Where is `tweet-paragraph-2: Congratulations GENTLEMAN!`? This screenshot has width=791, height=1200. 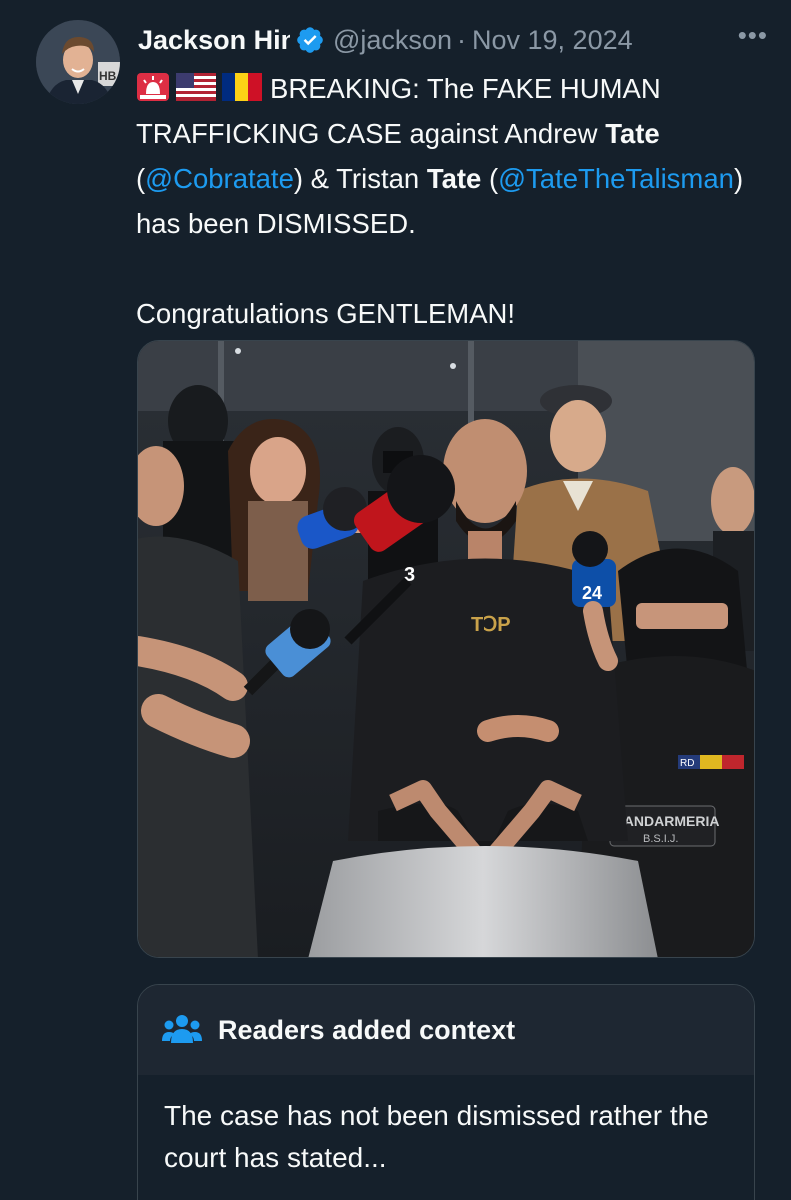 tweet-paragraph-2: Congratulations GENTLEMAN! is located at coordinates (326, 313).